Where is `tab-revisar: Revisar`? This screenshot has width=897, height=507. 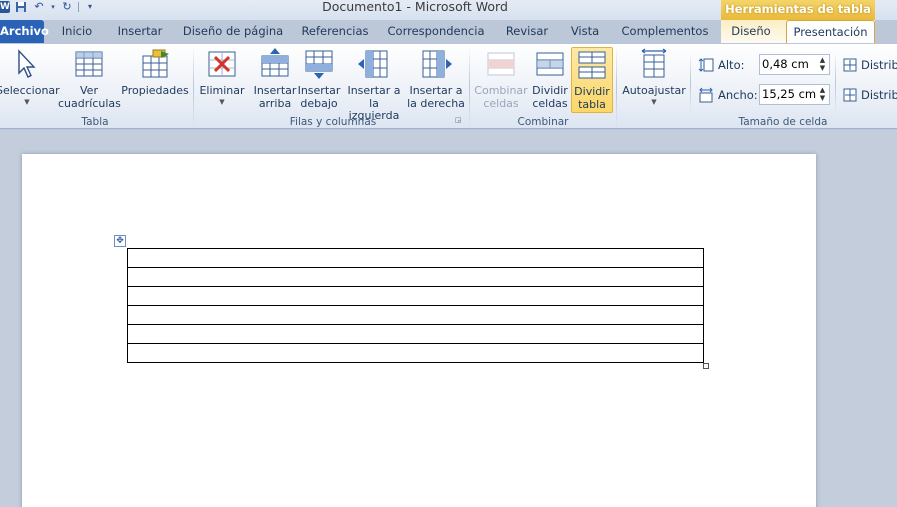 tab-revisar: Revisar is located at coordinates (527, 31).